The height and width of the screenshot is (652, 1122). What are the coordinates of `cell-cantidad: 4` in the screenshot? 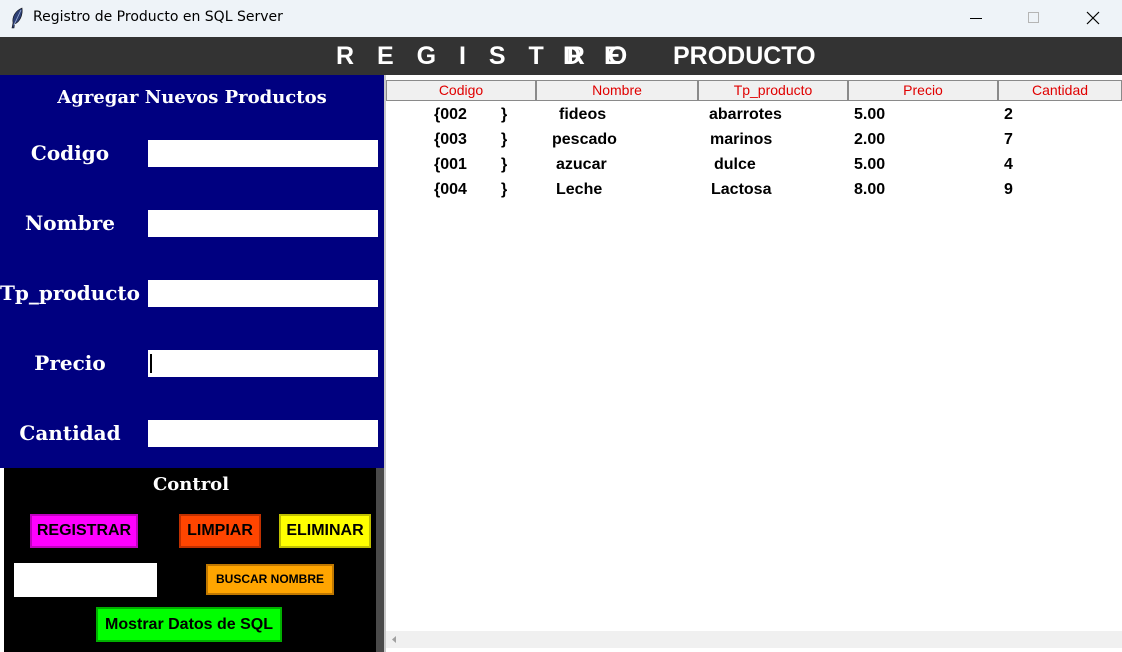 It's located at (1008, 164).